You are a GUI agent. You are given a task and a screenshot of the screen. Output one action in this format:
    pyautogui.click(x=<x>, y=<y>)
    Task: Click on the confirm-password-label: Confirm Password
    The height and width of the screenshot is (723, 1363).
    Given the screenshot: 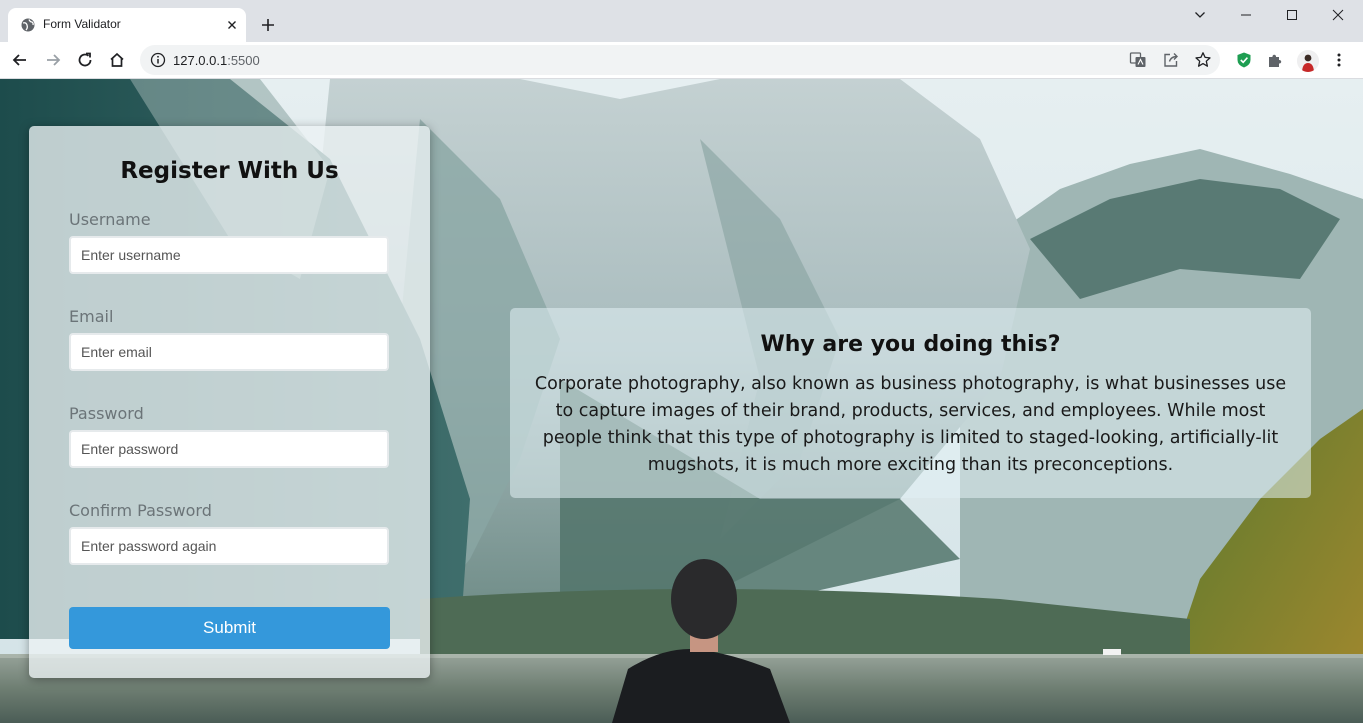 What is the action you would take?
    pyautogui.click(x=140, y=510)
    